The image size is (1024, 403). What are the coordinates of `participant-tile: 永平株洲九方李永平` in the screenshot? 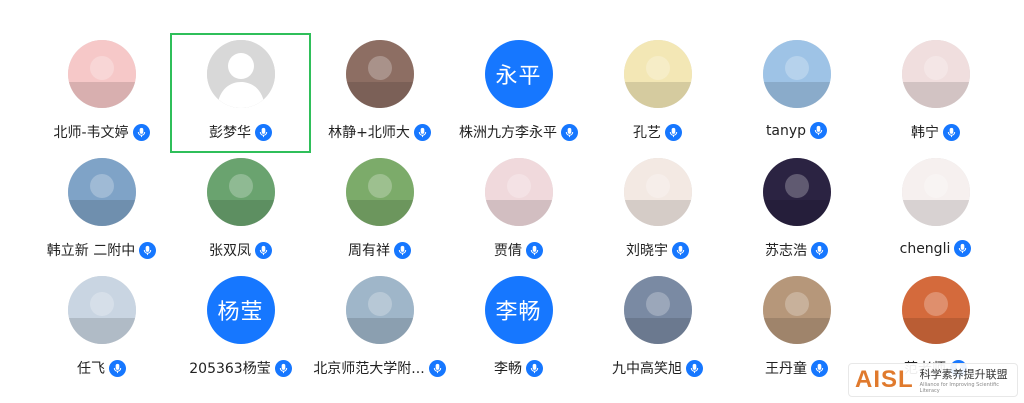 It's located at (518, 93).